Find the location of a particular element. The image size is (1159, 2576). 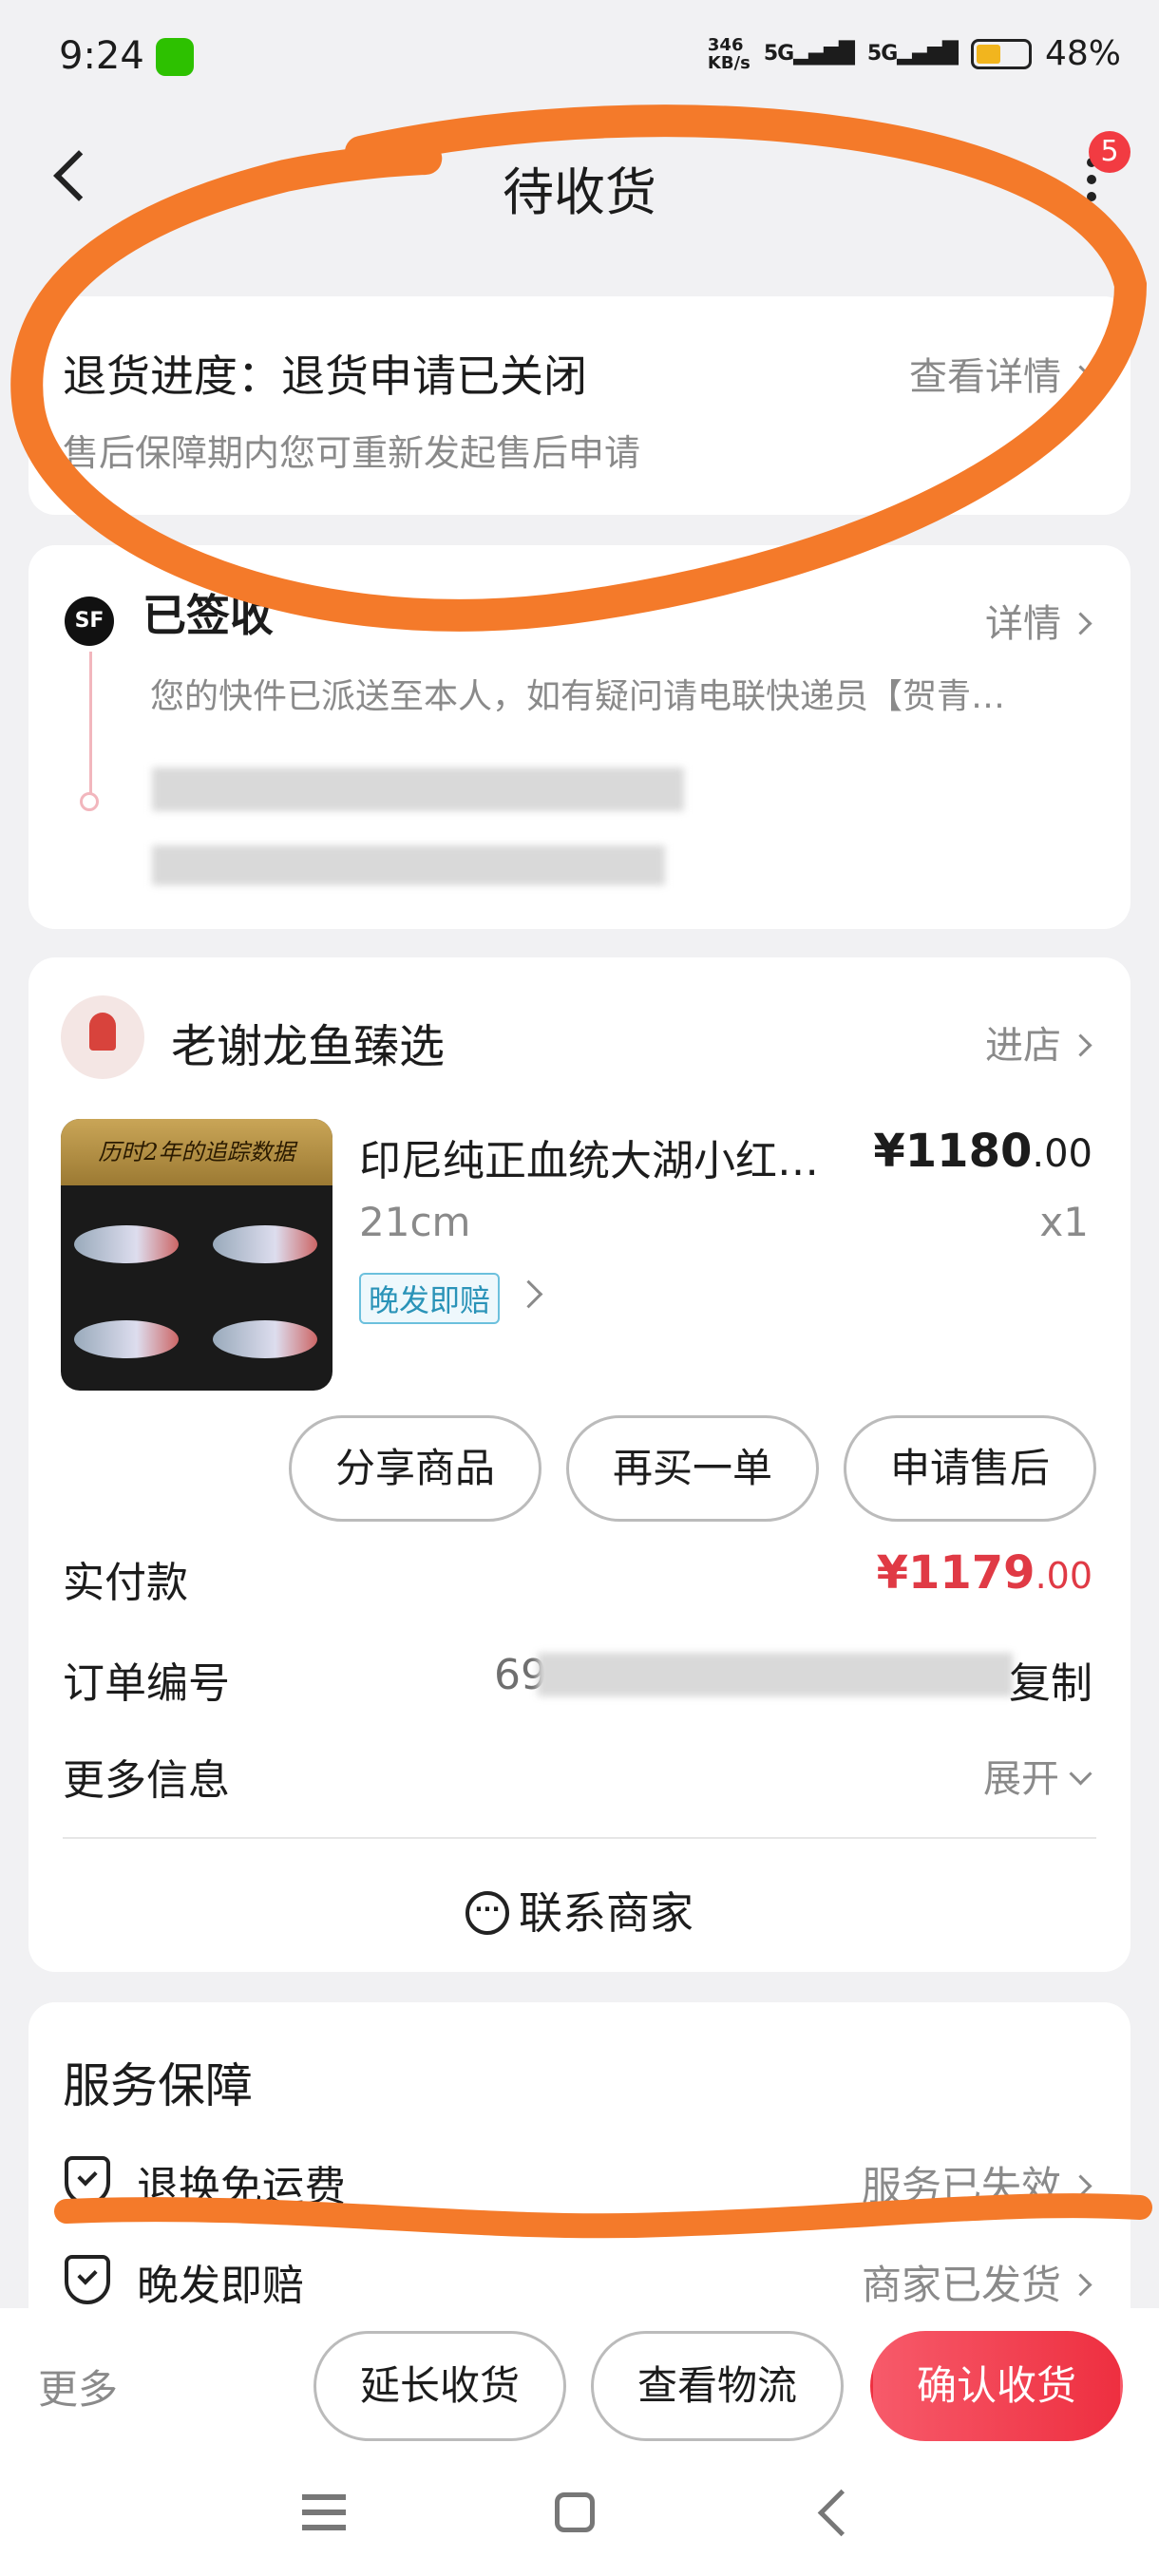

paid-label: 实付款 is located at coordinates (125, 1583).